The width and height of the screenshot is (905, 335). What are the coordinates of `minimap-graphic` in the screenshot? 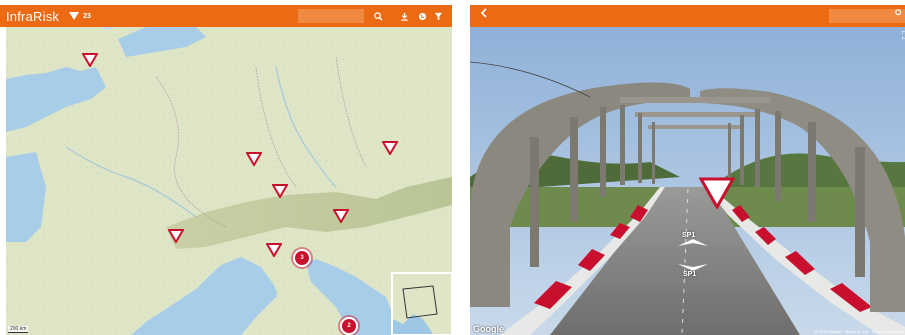 It's located at (422, 304).